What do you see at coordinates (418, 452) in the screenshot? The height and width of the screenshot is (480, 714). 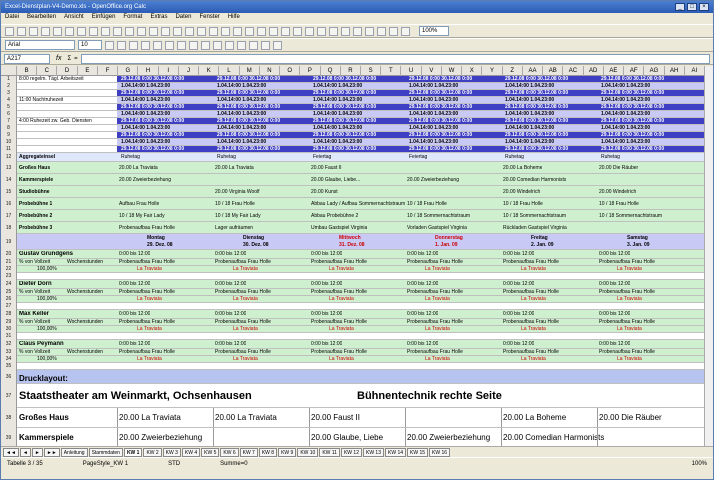 I see `sheet-tab: KW 15` at bounding box center [418, 452].